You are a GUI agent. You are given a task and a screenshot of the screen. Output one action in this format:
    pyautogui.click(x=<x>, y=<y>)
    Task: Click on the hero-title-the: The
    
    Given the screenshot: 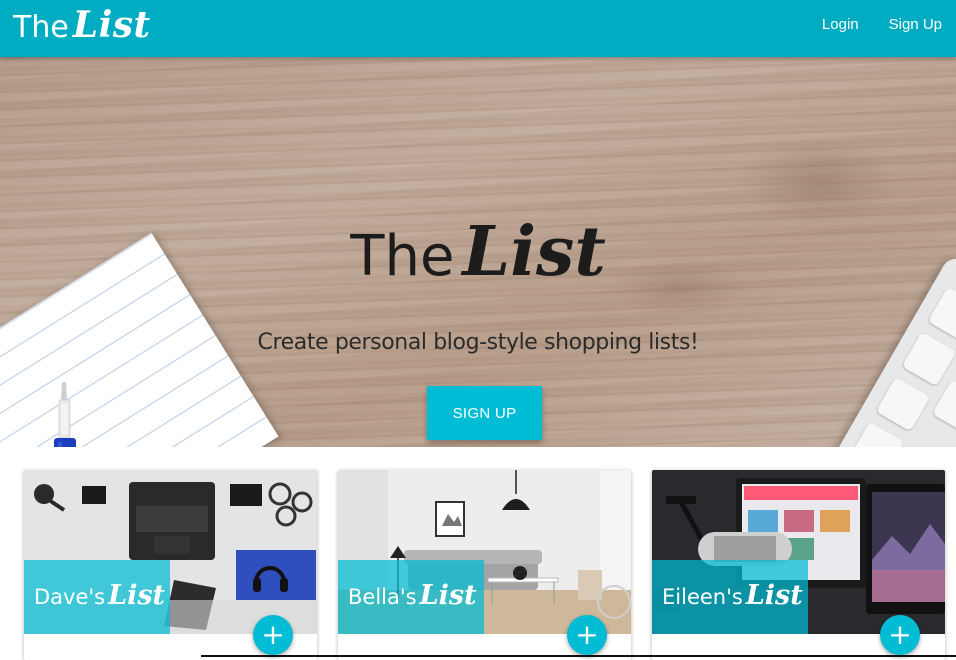 What is the action you would take?
    pyautogui.click(x=402, y=256)
    